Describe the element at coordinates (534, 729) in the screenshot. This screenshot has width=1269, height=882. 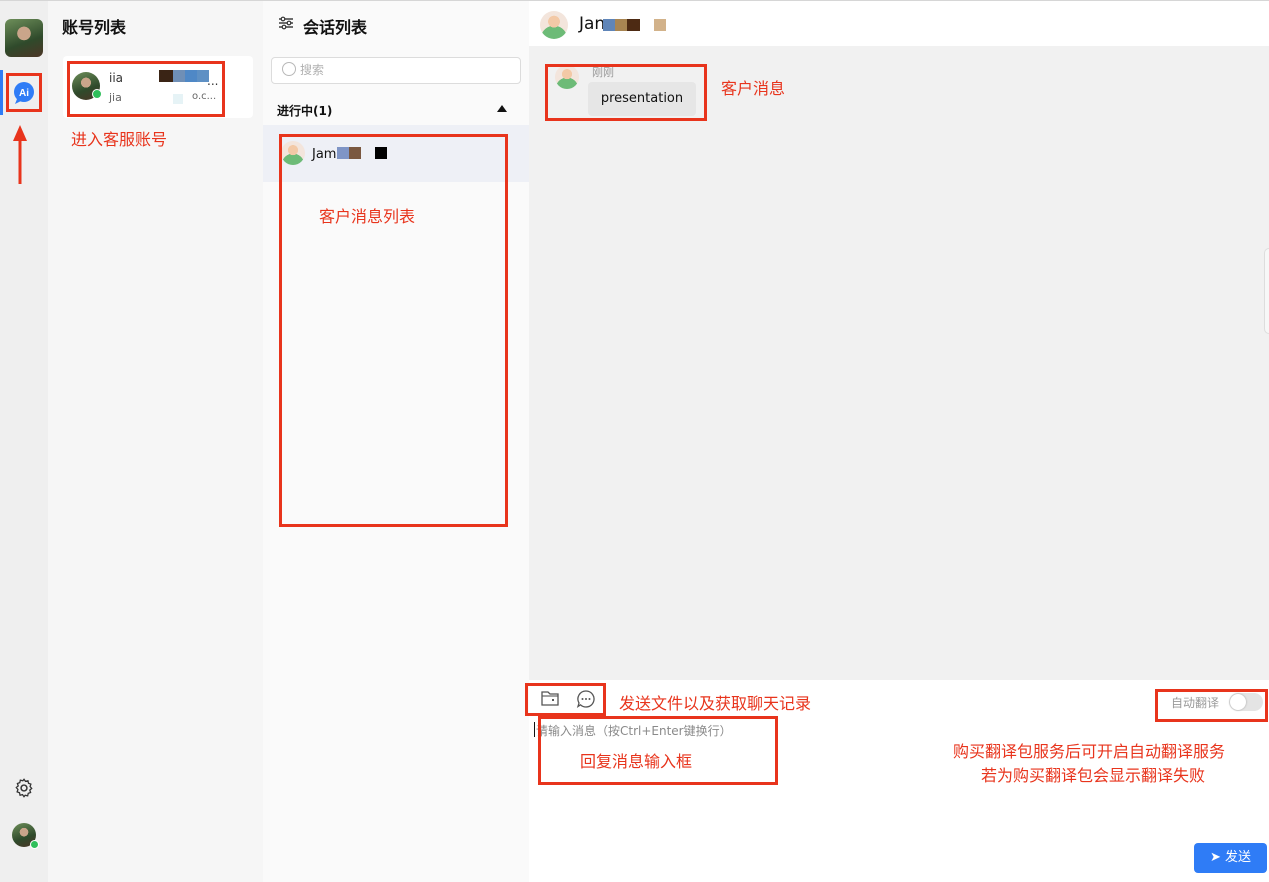
I see `text-cursor` at that location.